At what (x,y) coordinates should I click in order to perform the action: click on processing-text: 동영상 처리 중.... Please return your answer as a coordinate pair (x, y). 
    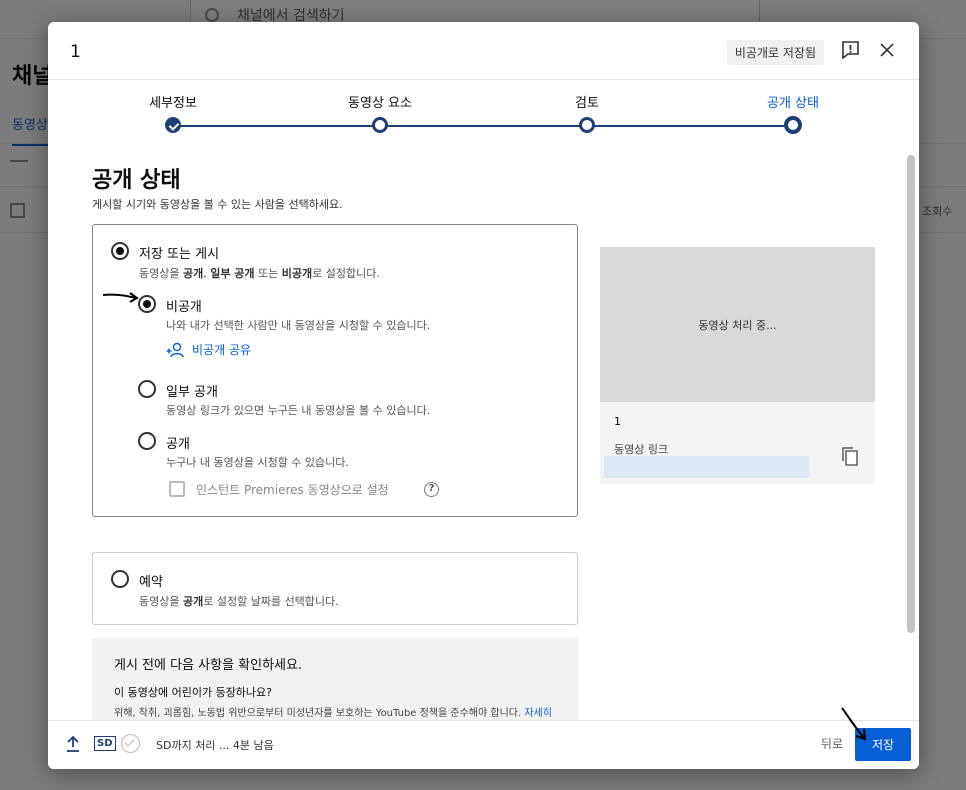
    Looking at the image, I should click on (737, 325).